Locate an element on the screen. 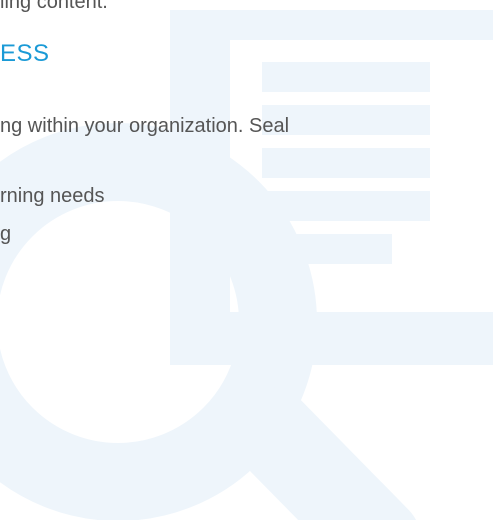 This screenshot has width=493, height=520. section-heading: ESS is located at coordinates (25, 53).